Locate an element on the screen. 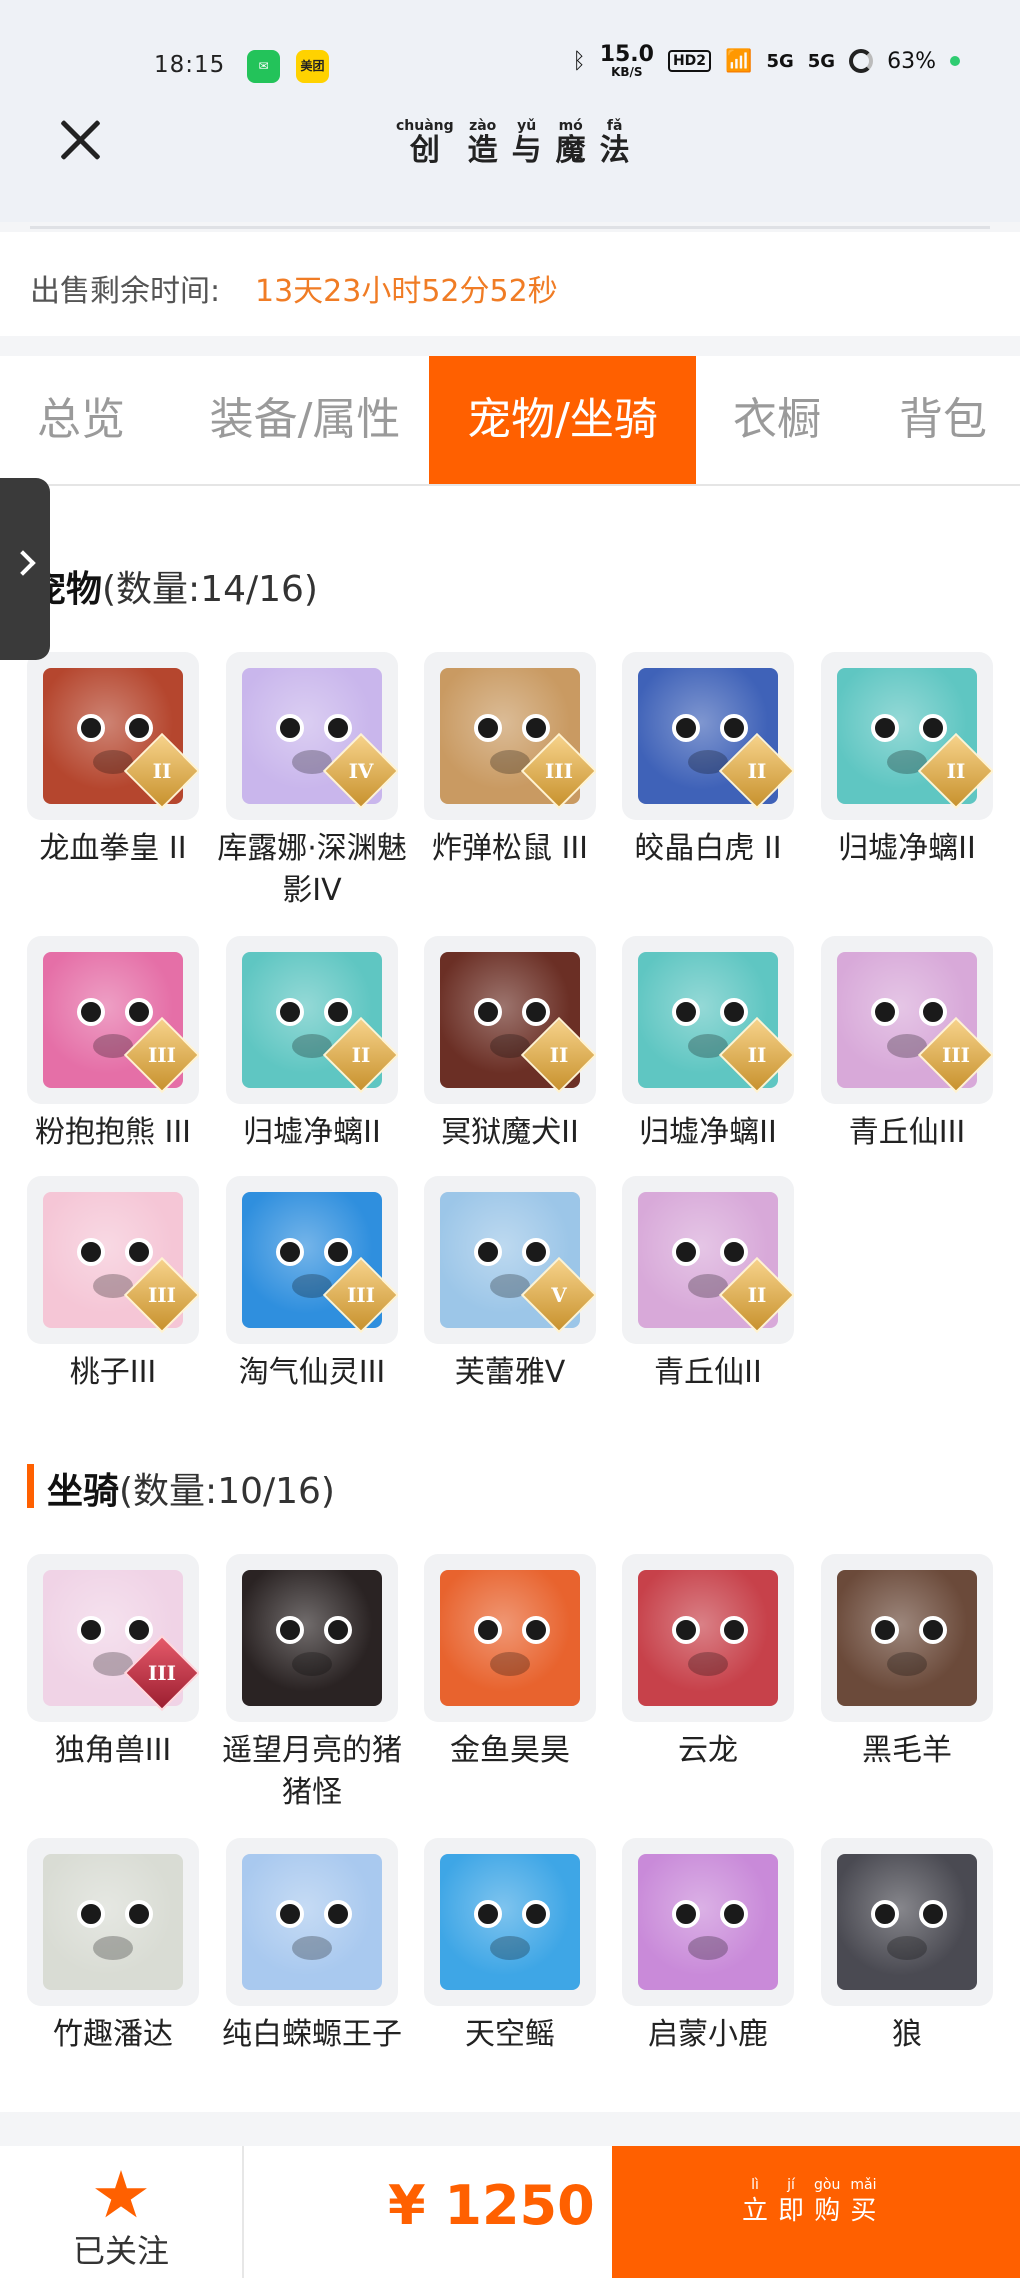  bottom-bar: 已关注 ¥ 1250 lì 立 jí 即 gòu 购 mǎi 买 is located at coordinates (510, 2212).